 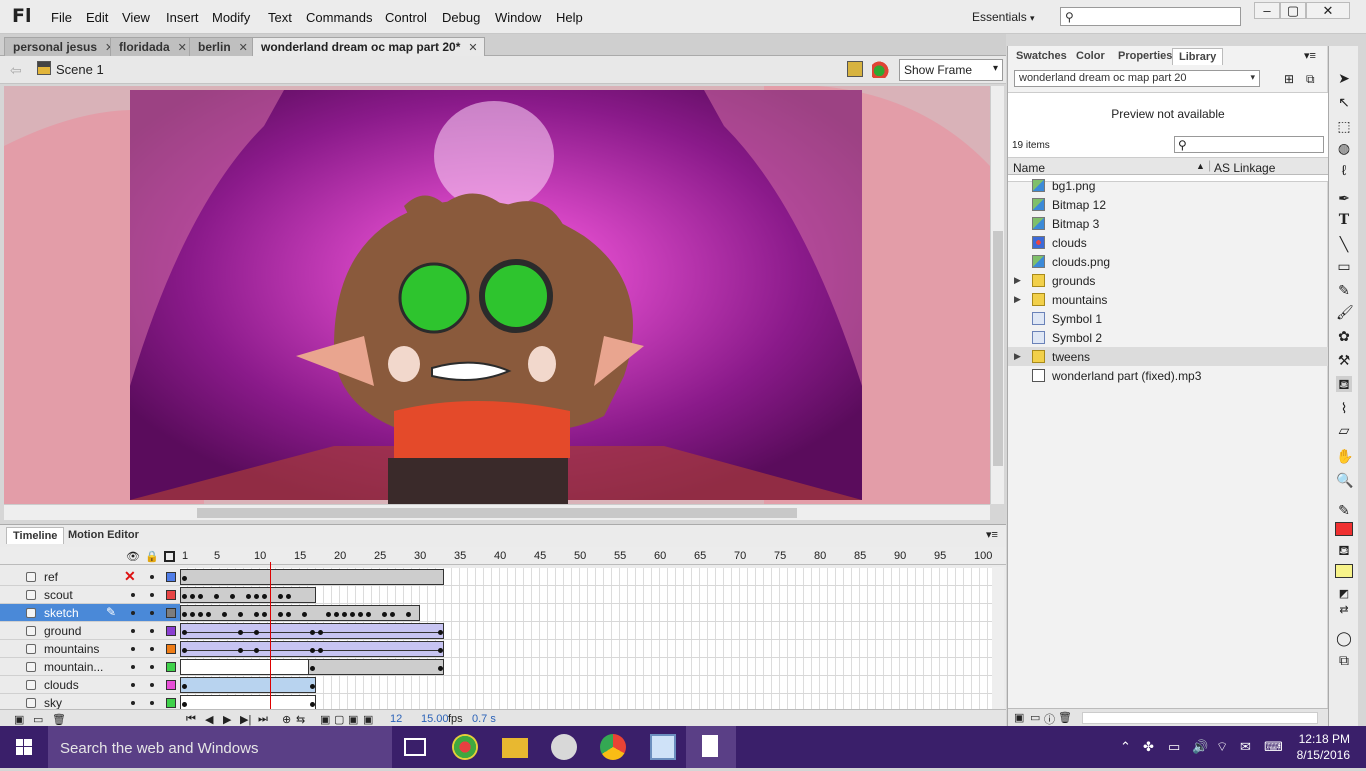 What do you see at coordinates (1200, 747) in the screenshot?
I see `volume-icon: 🔊` at bounding box center [1200, 747].